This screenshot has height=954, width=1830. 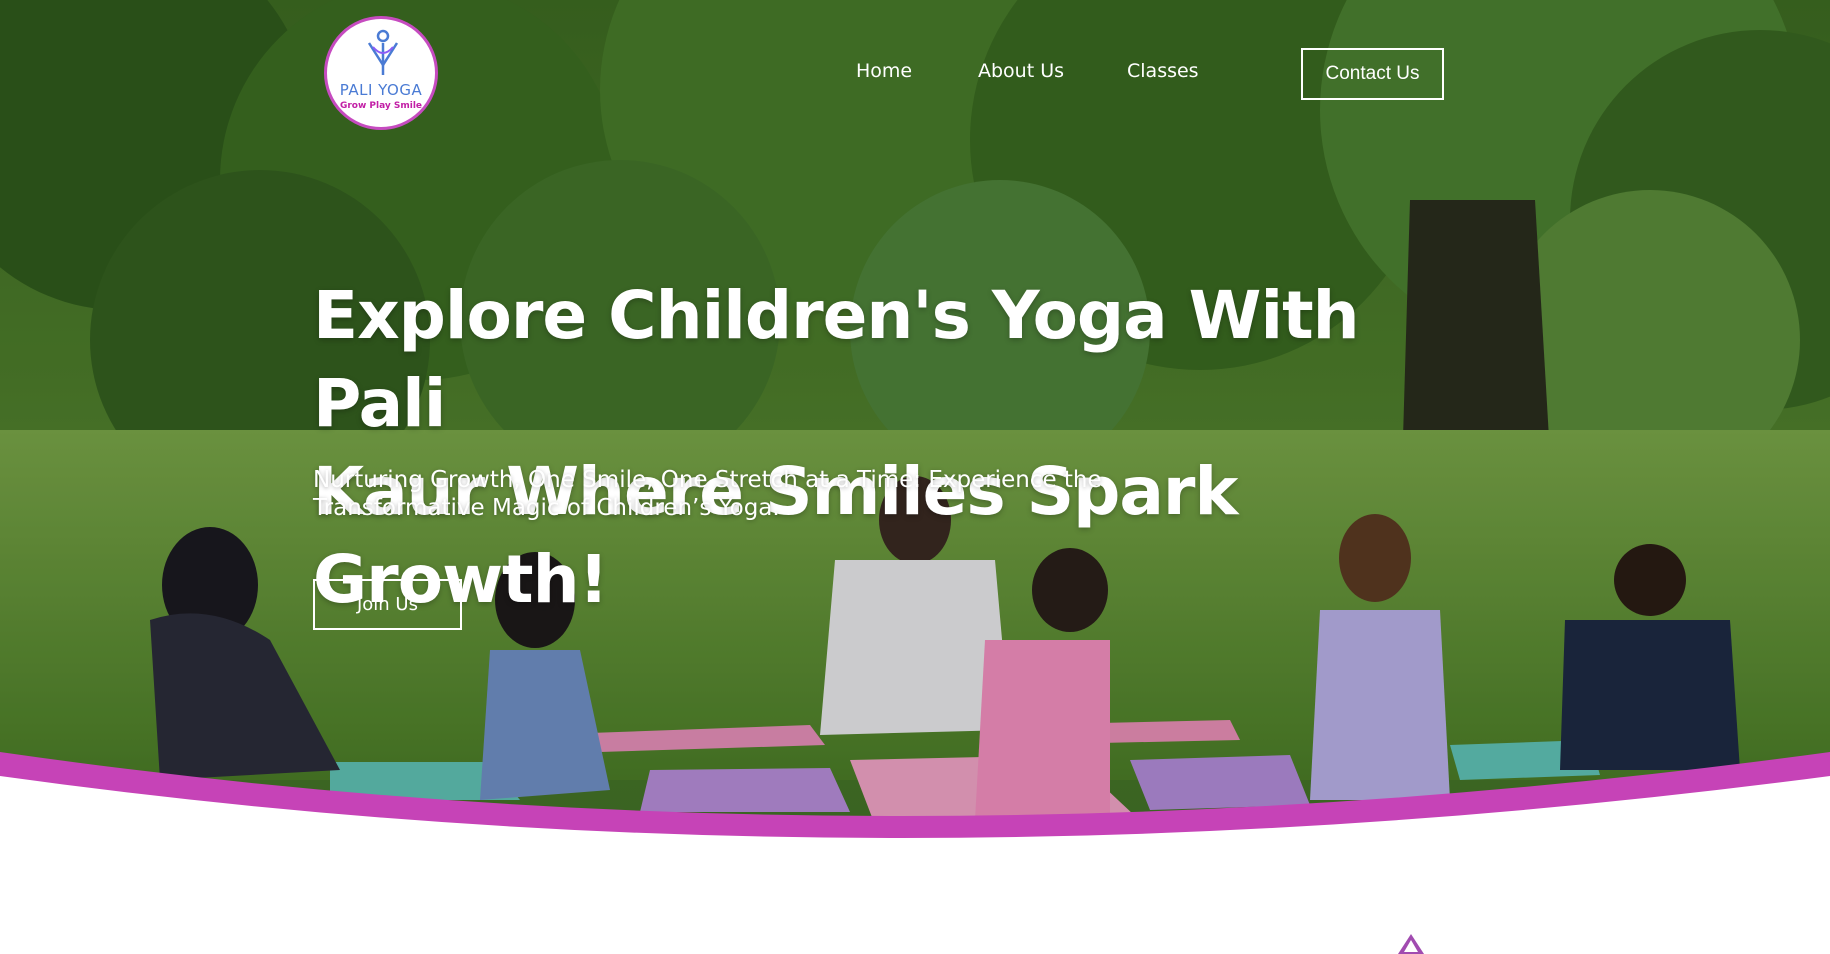 What do you see at coordinates (836, 359) in the screenshot?
I see `hero-heading-line1: Explore Children's Yoga With Pali` at bounding box center [836, 359].